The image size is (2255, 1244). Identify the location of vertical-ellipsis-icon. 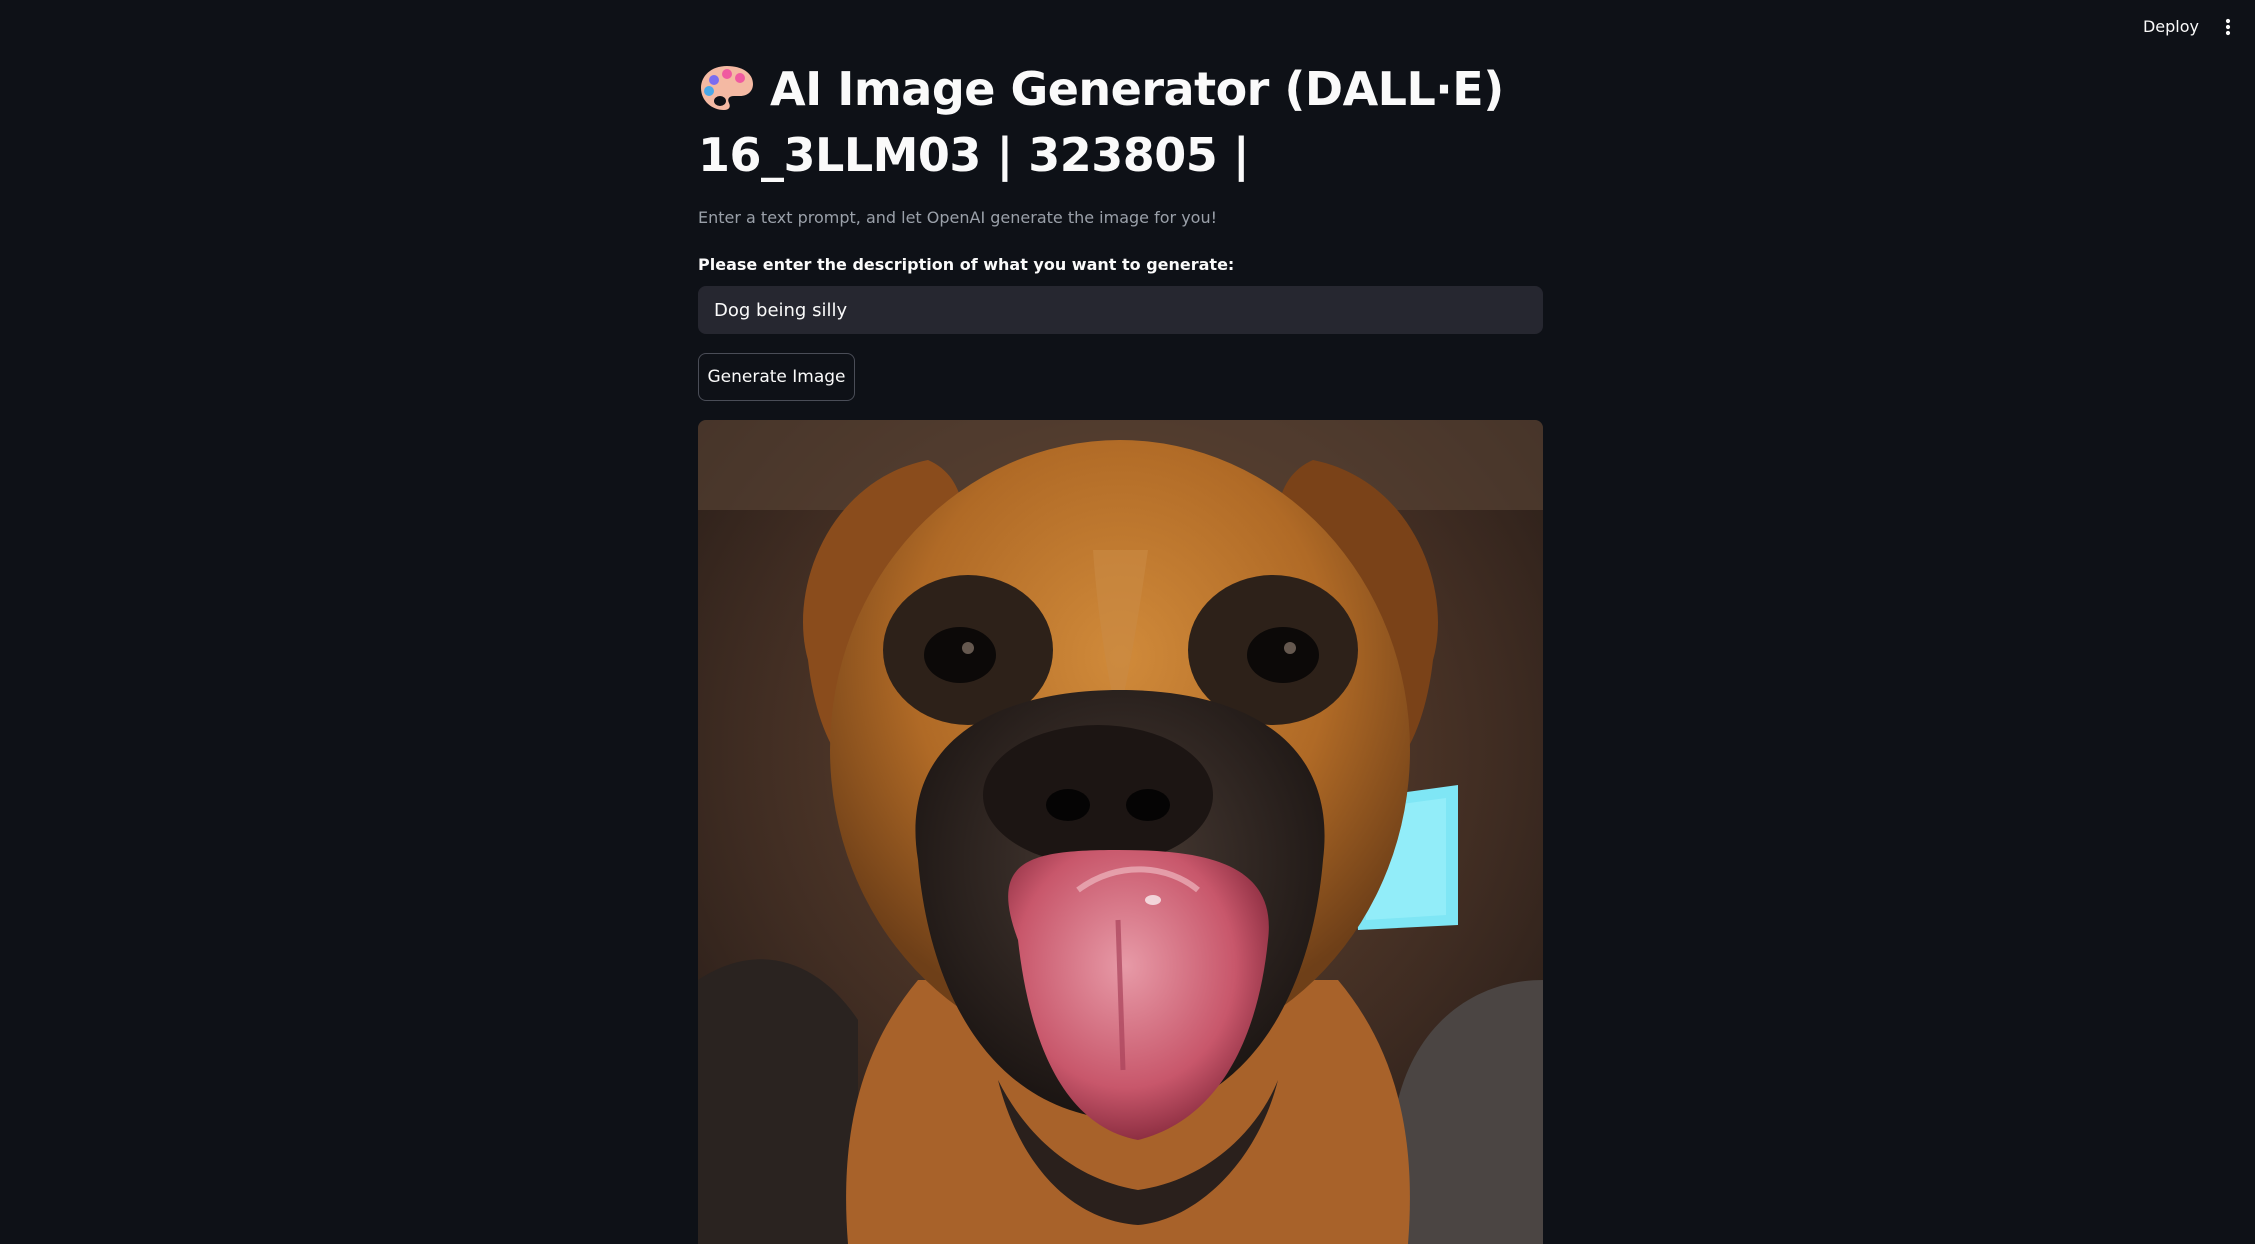
(2228, 27).